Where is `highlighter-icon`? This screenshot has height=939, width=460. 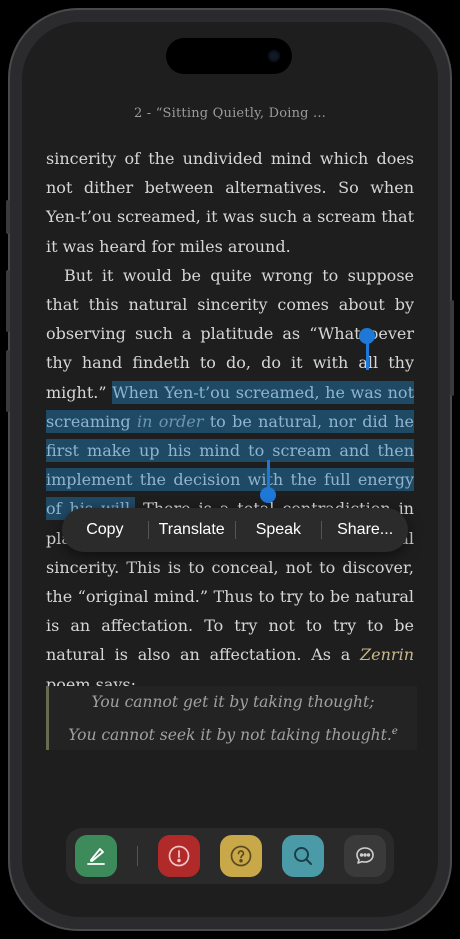
highlighter-icon is located at coordinates (96, 856).